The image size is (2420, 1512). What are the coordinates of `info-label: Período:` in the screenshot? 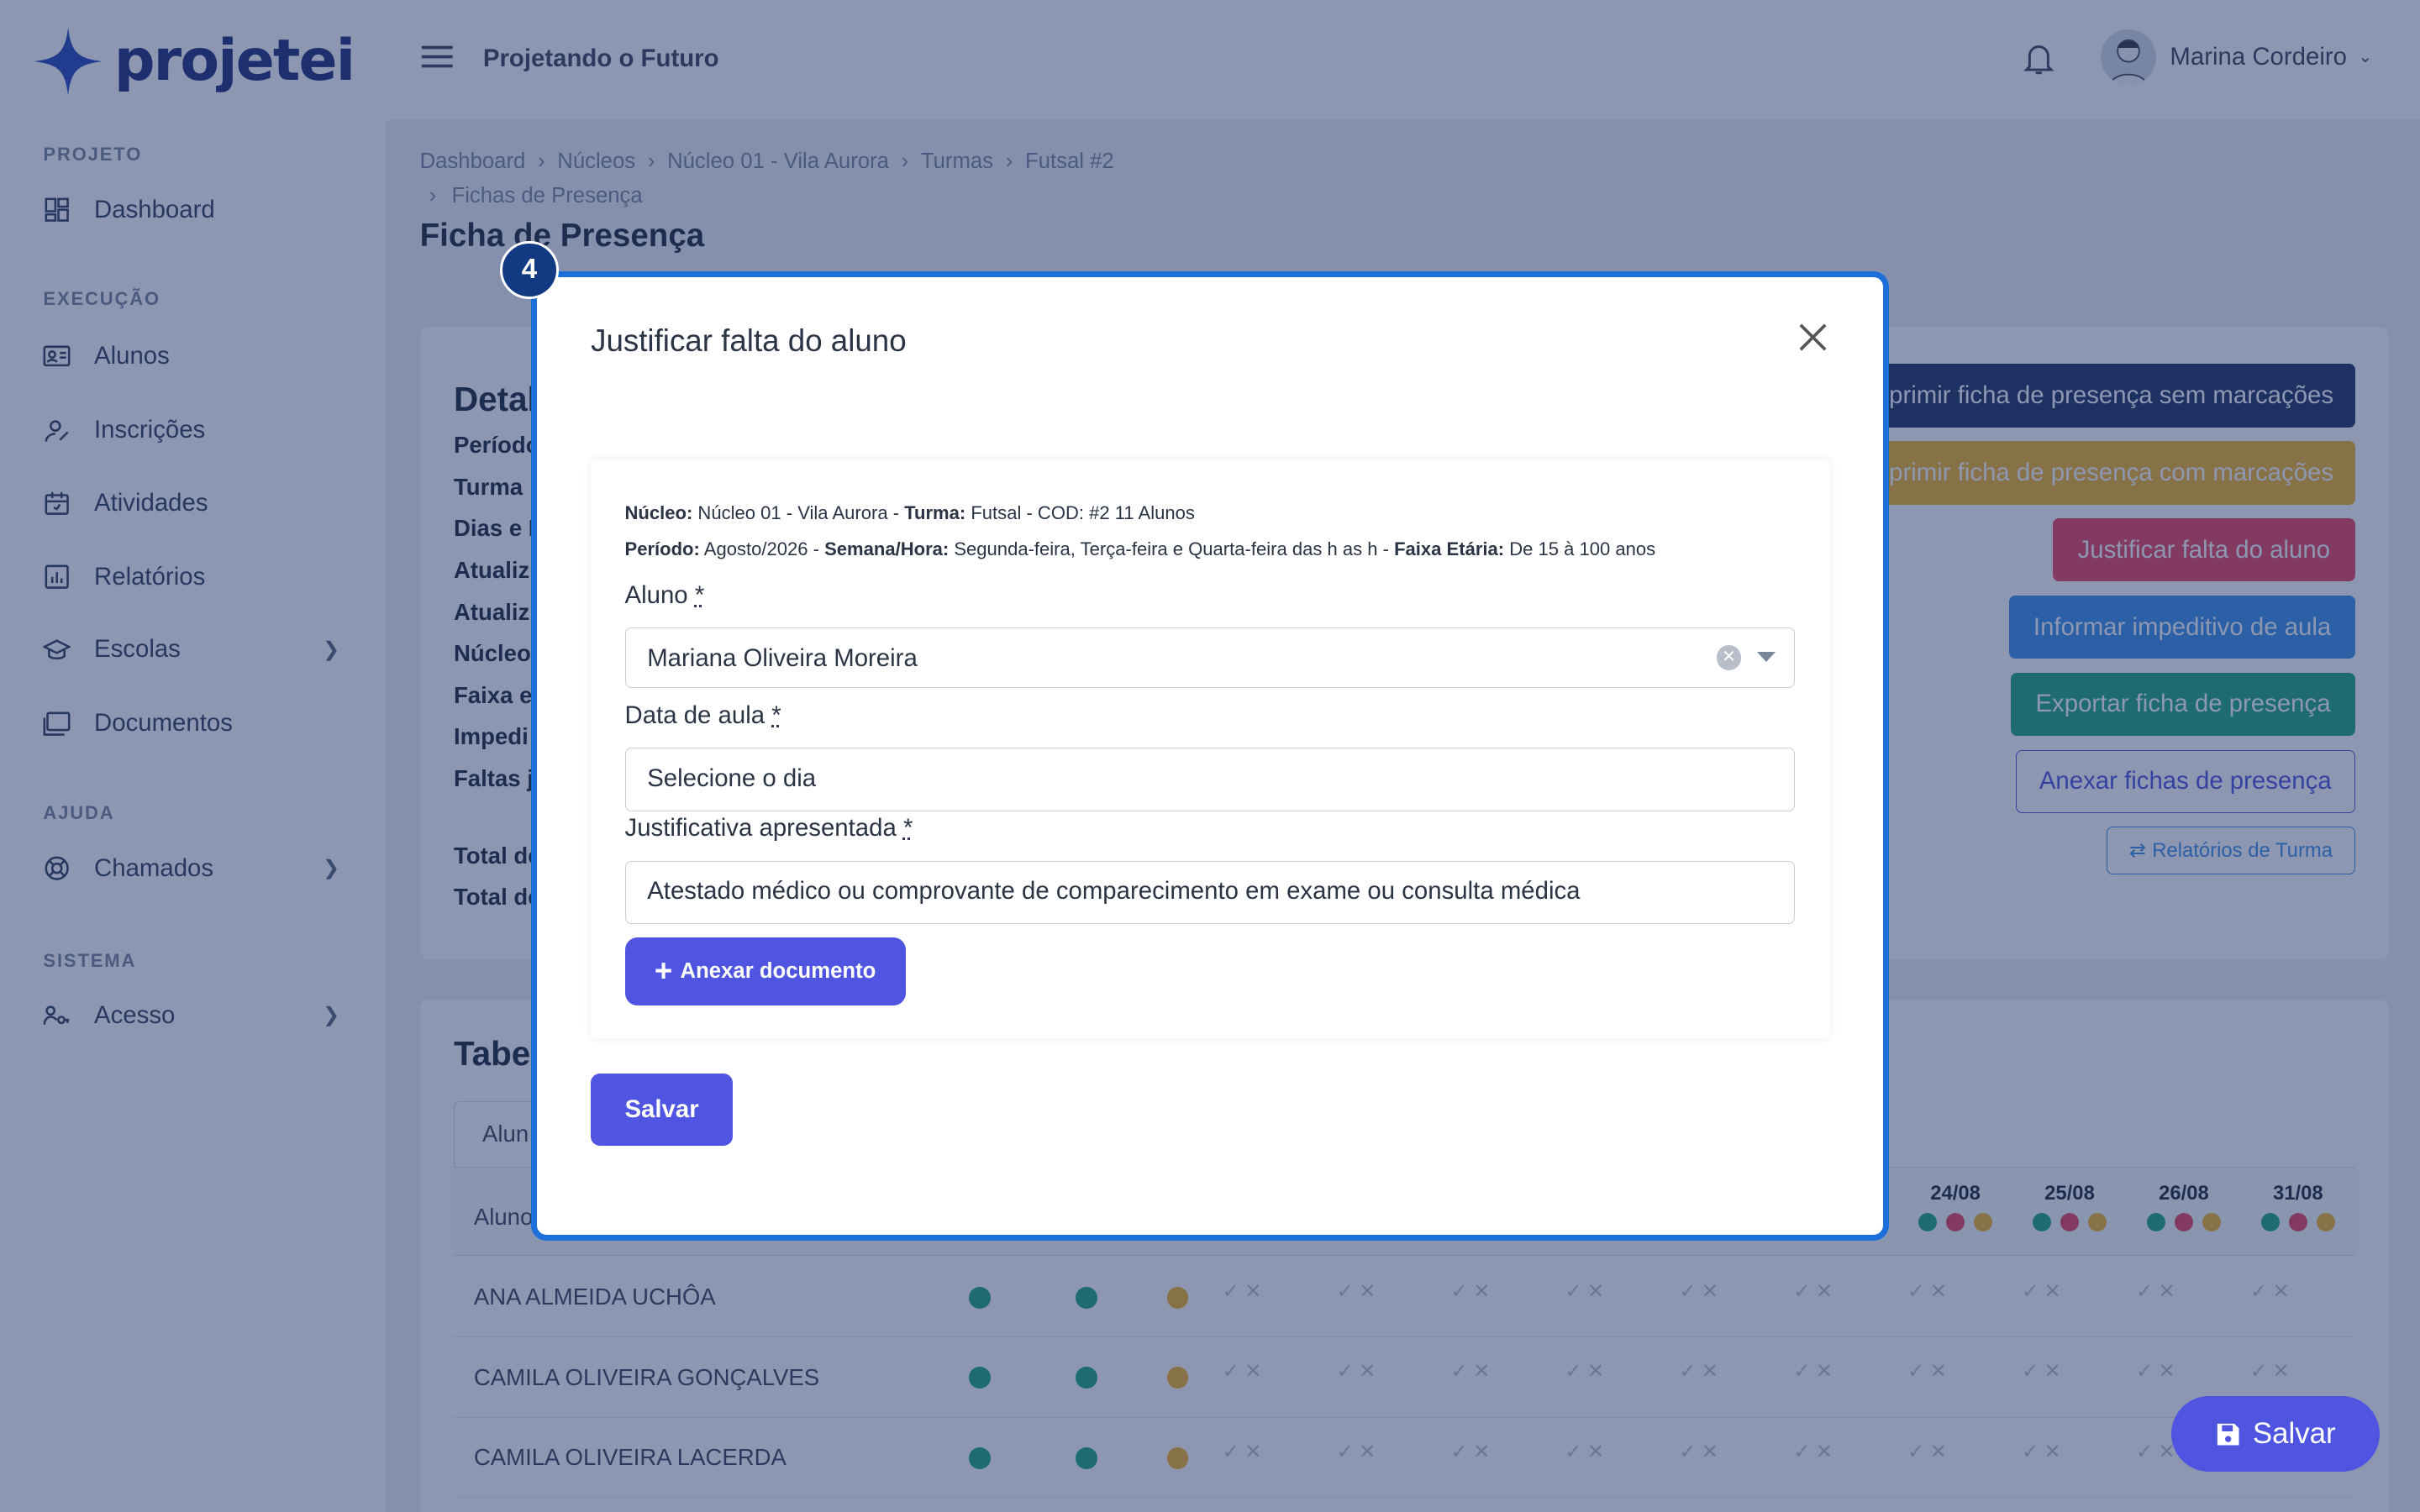 It's located at (662, 548).